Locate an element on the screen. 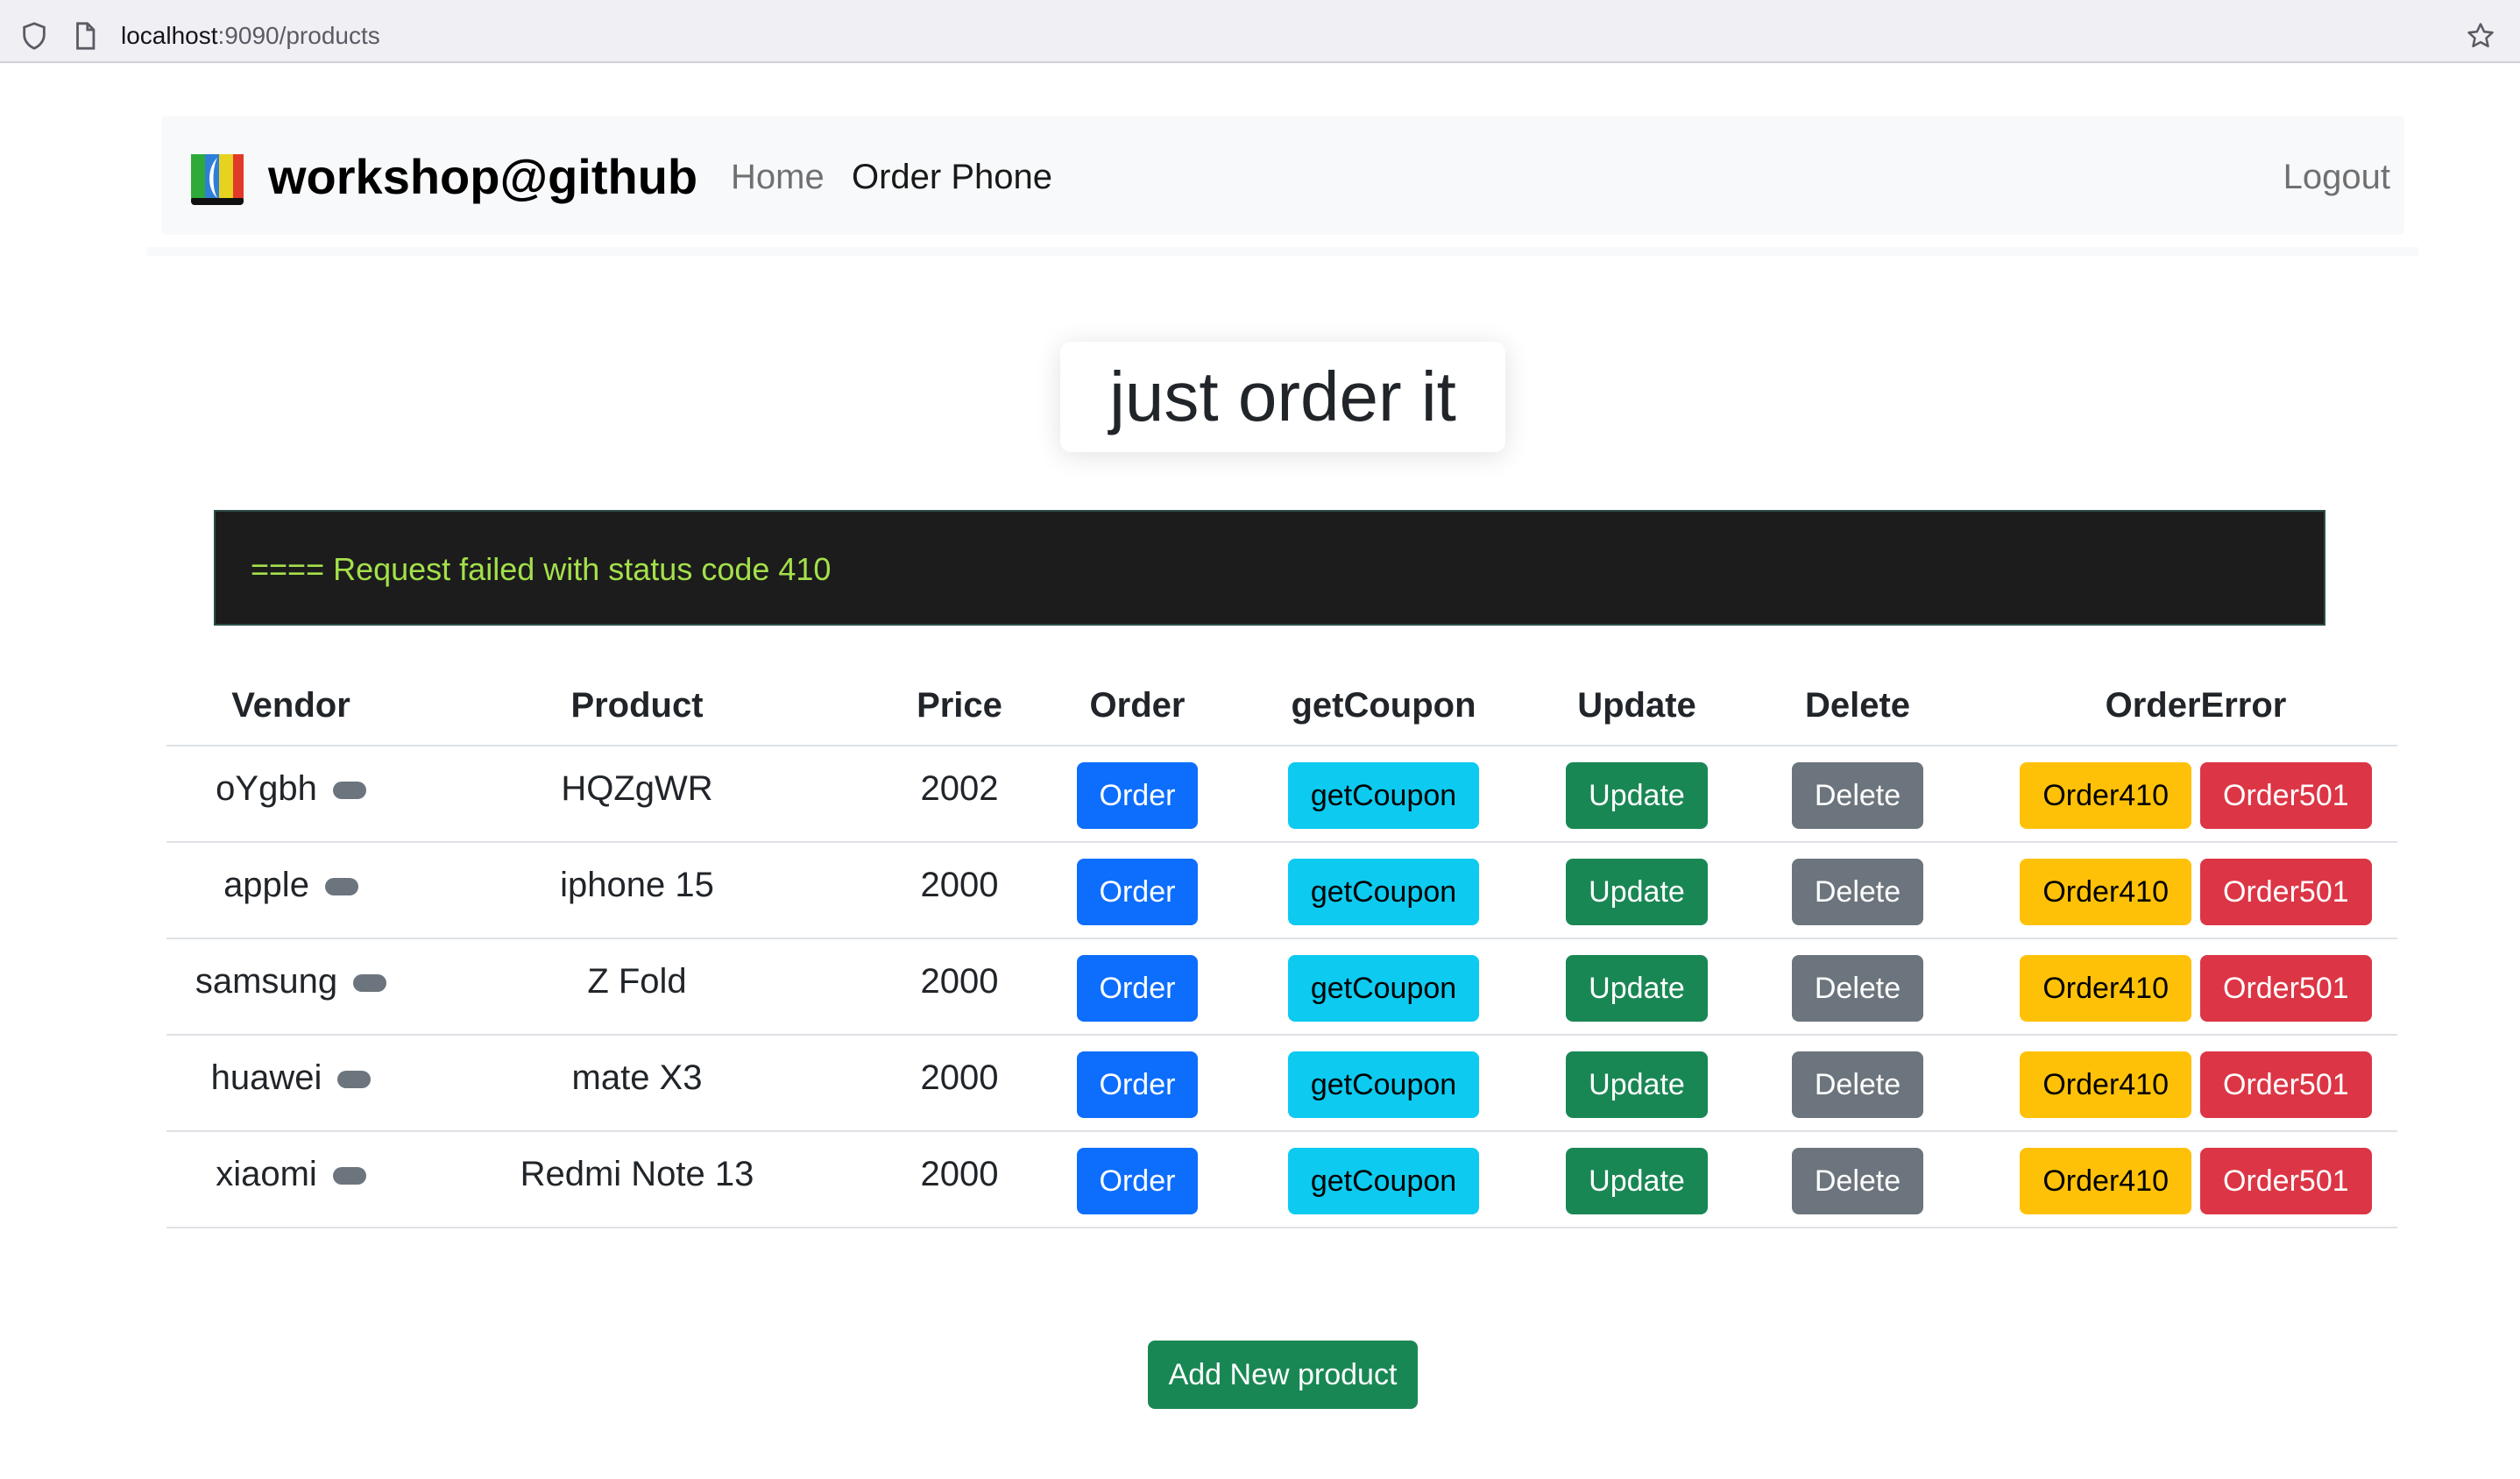  url-host: localhost is located at coordinates (169, 36).